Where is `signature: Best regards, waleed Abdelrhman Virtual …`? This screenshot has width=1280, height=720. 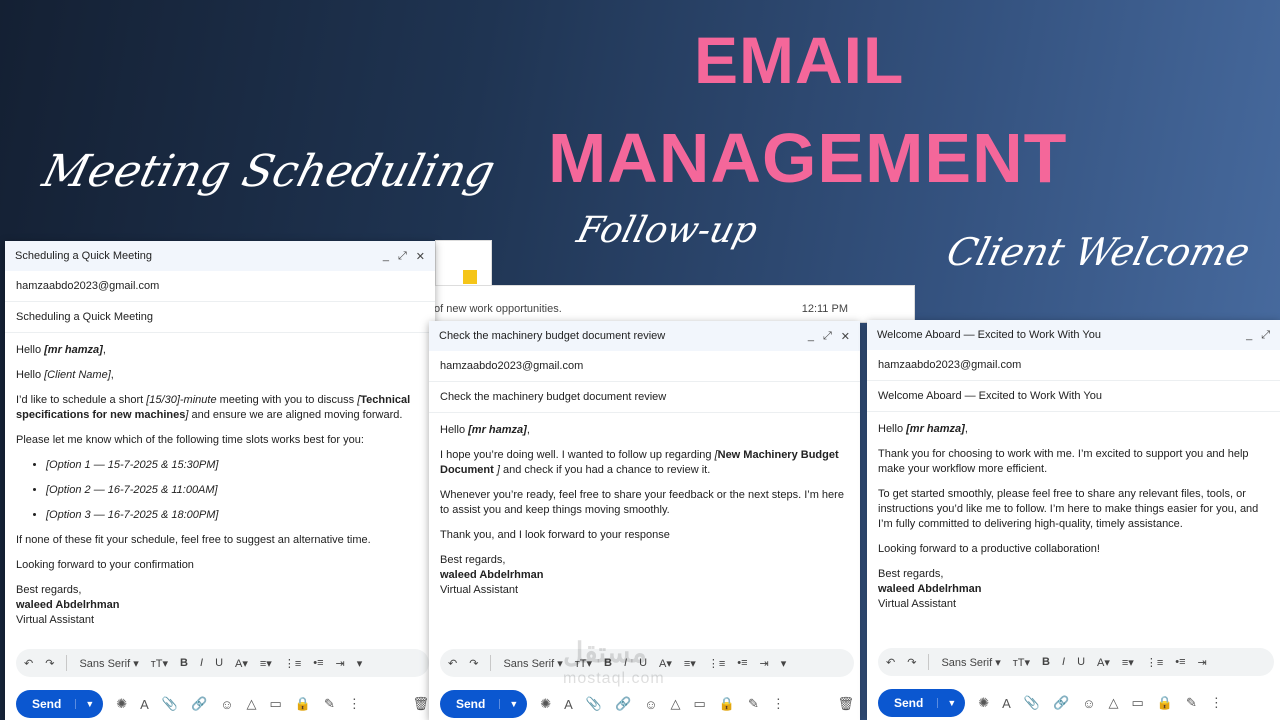 signature: Best regards, waleed Abdelrhman Virtual … is located at coordinates (492, 575).